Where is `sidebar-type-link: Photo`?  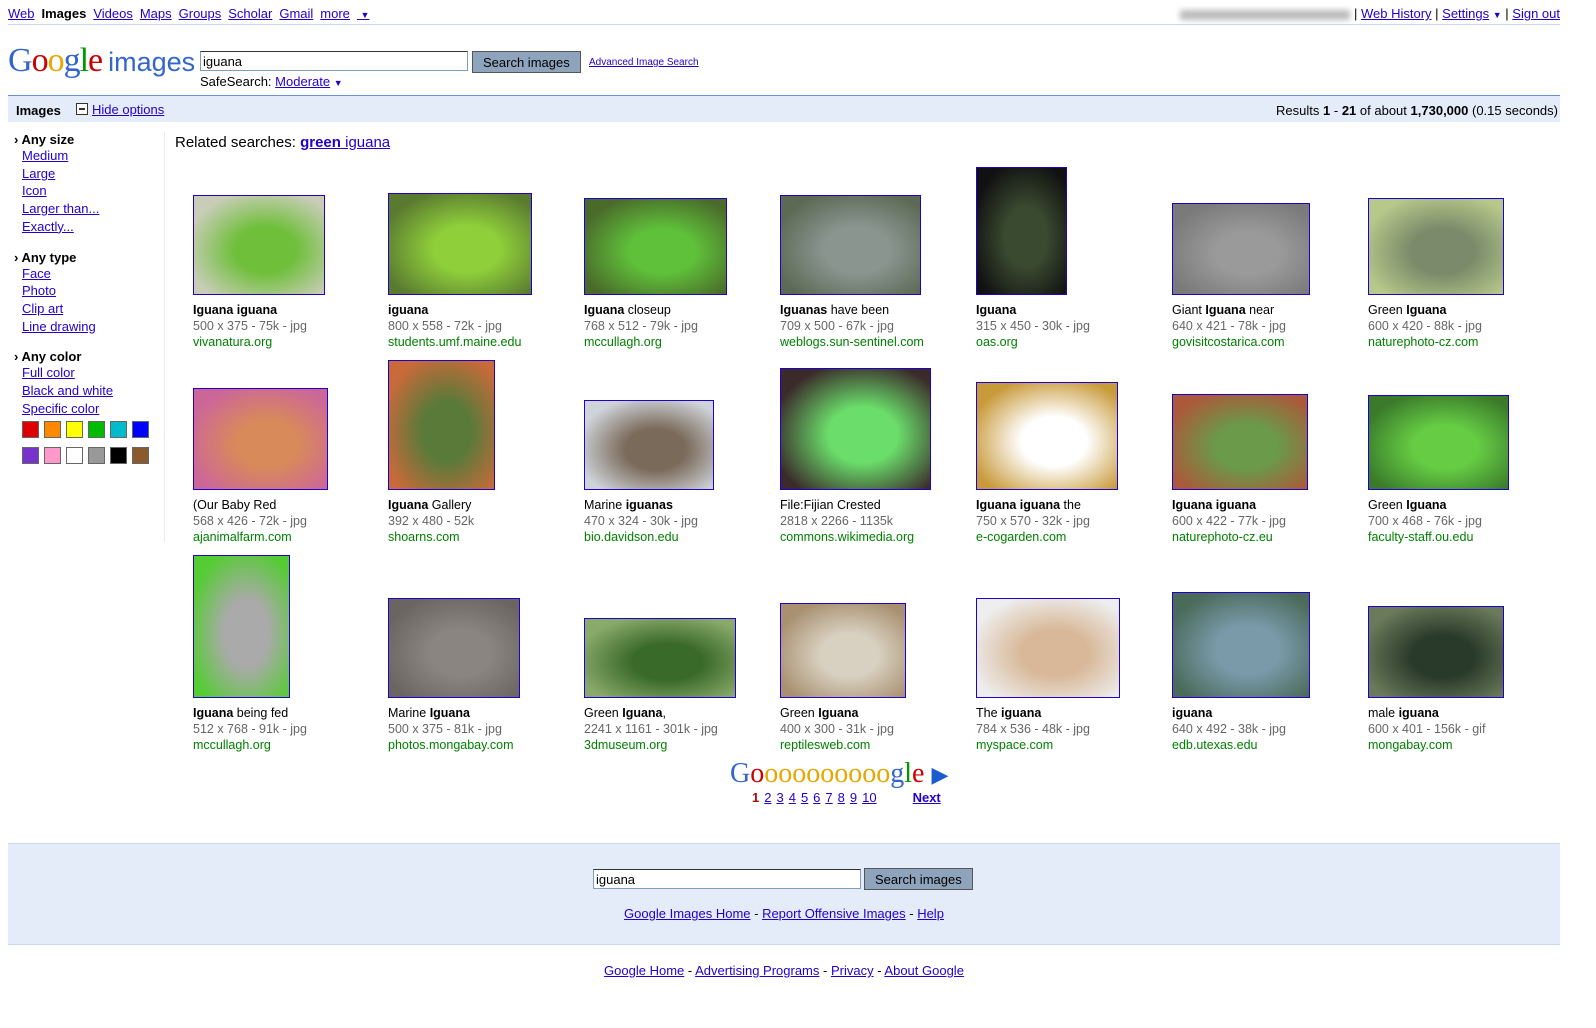
sidebar-type-link: Photo is located at coordinates (39, 290).